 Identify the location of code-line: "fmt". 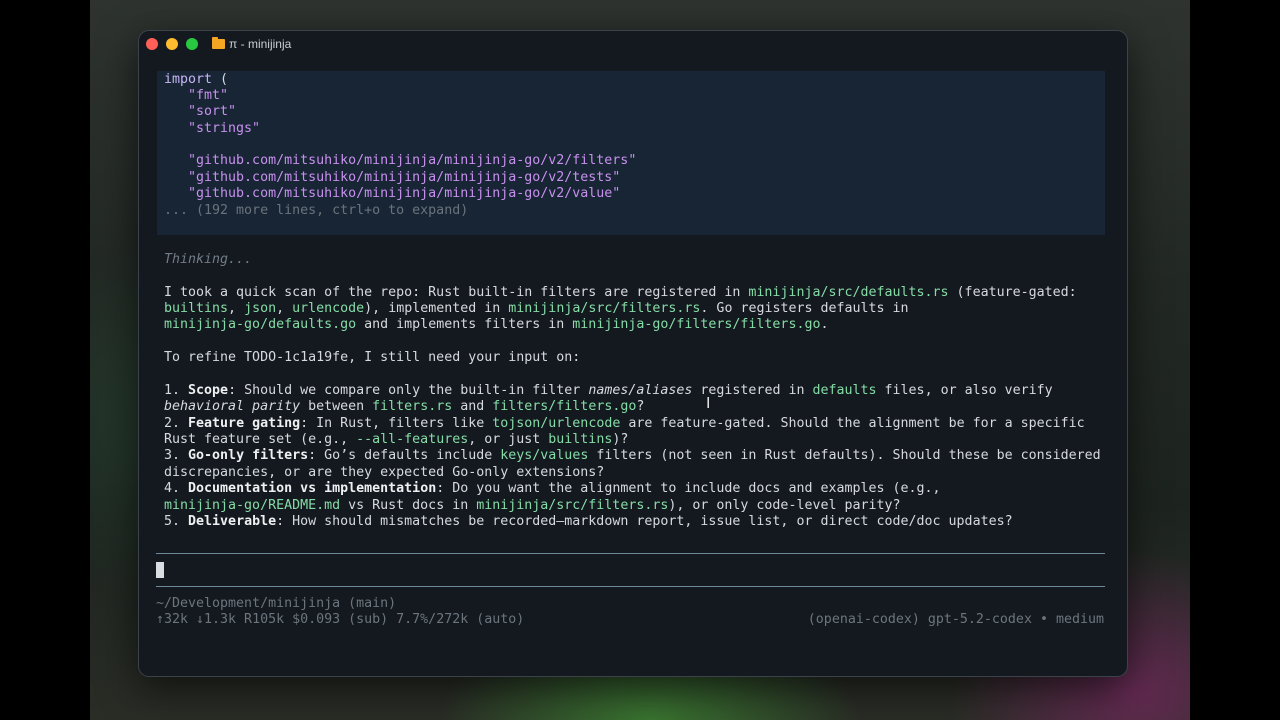
(196, 95).